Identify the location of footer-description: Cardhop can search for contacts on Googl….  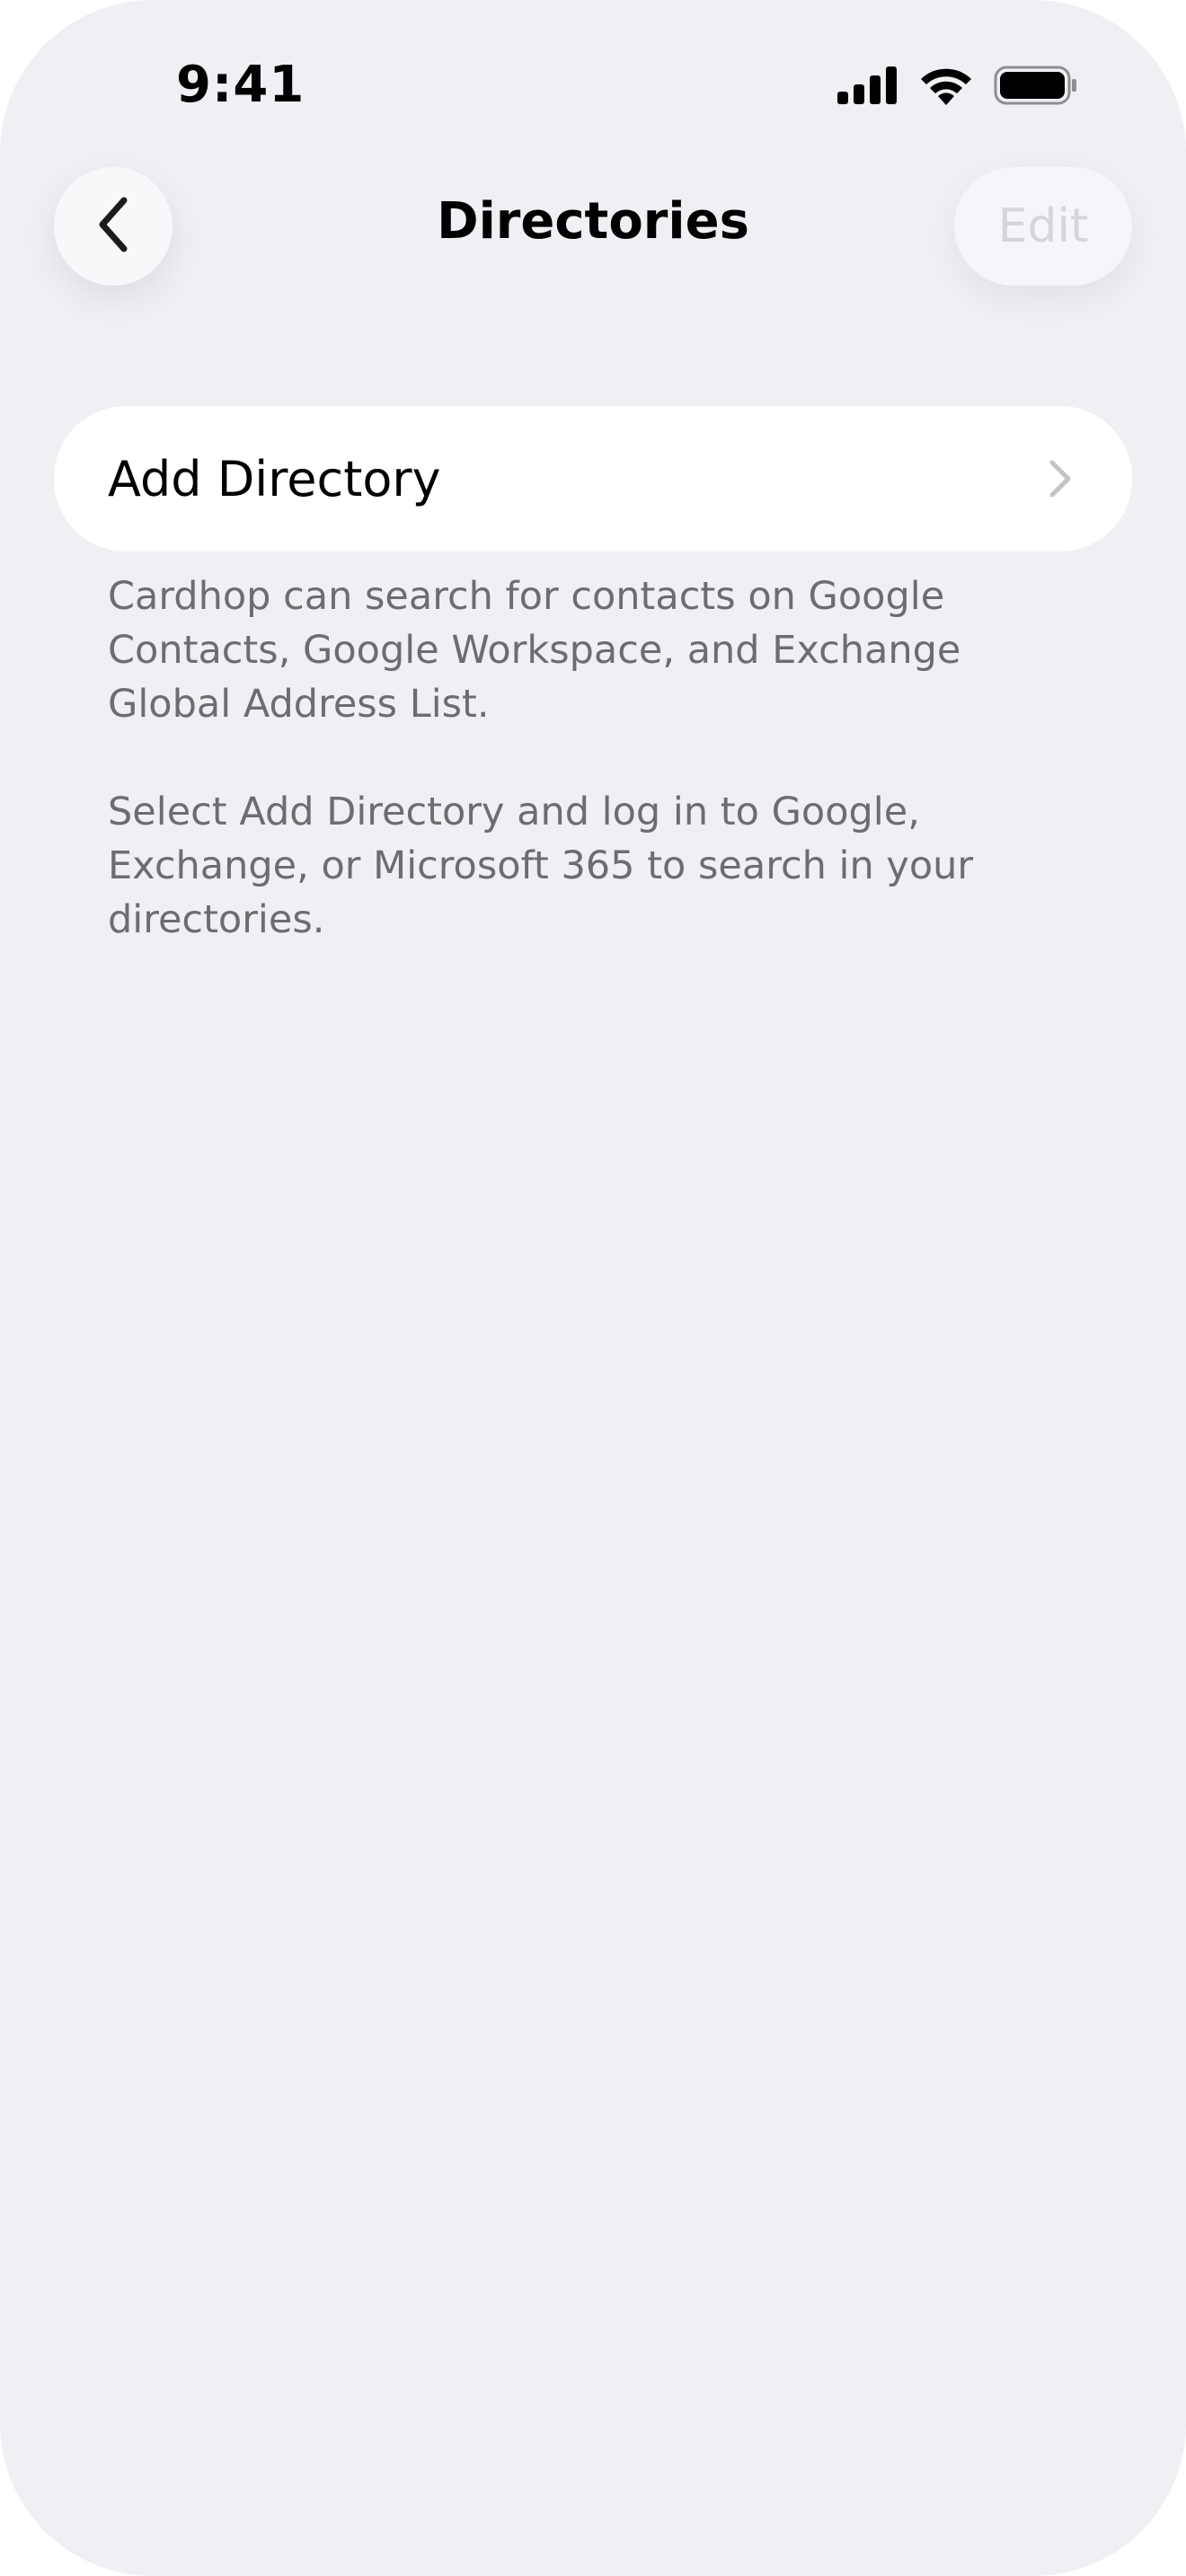
(534, 650).